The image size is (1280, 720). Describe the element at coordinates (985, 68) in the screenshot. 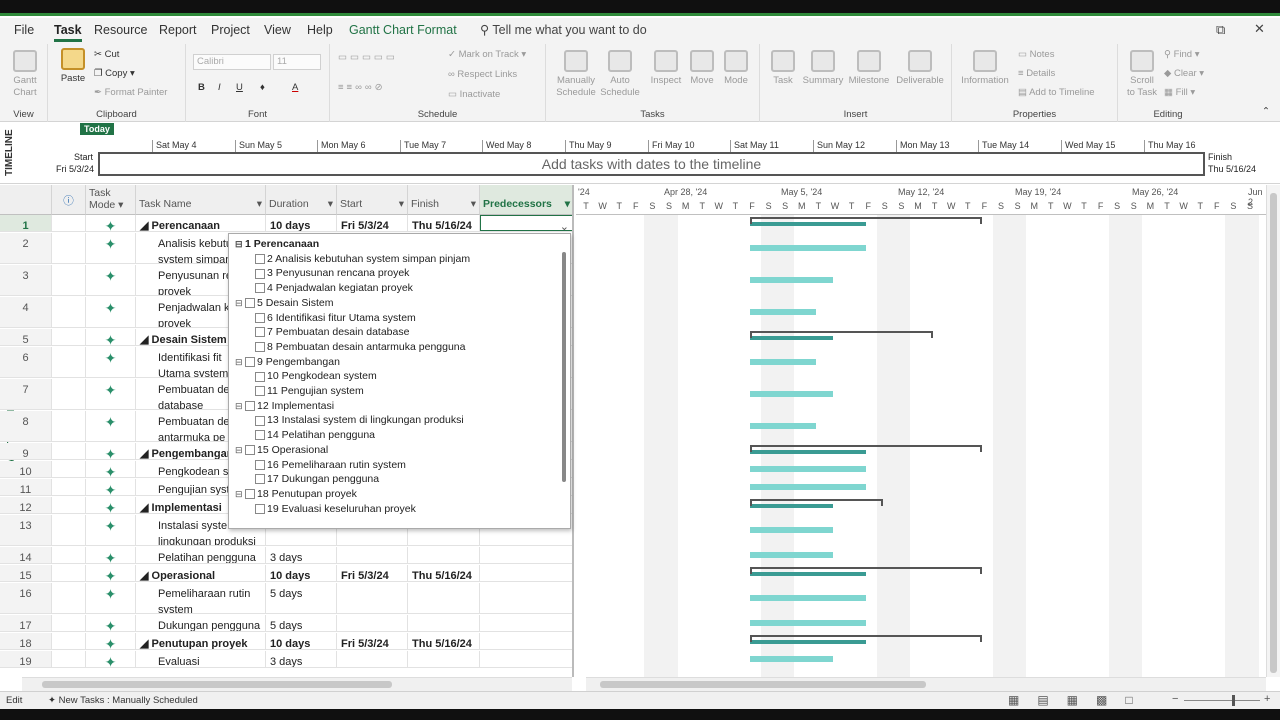

I see `information-button: Information` at that location.